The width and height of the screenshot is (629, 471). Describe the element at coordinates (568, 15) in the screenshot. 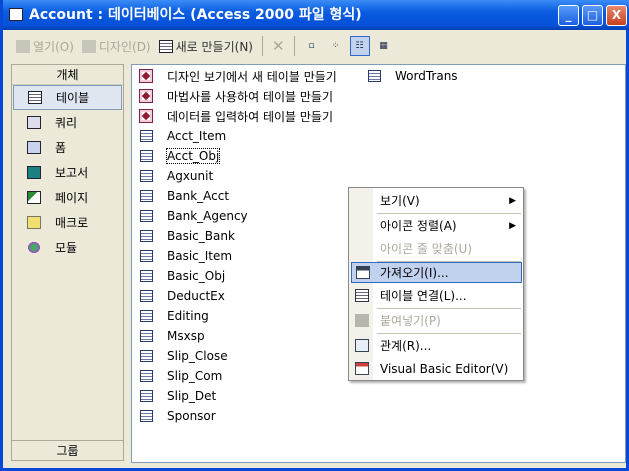

I see `minimize-button: _` at that location.